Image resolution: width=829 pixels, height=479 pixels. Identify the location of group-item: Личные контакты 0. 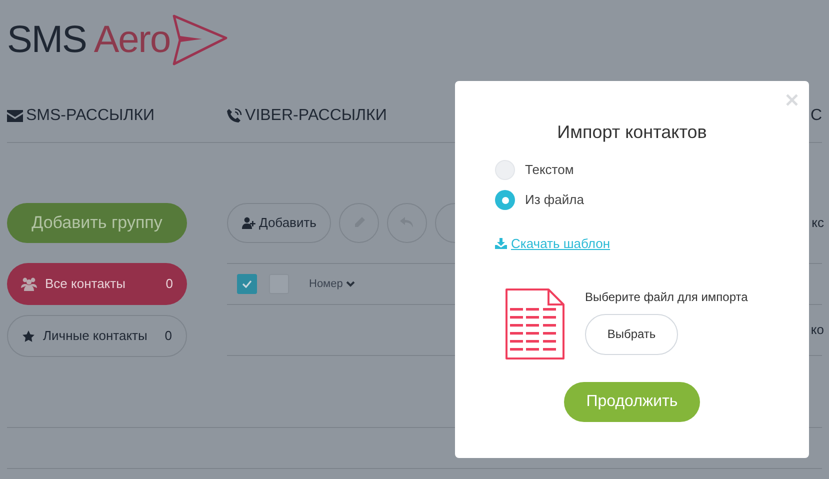
(97, 336).